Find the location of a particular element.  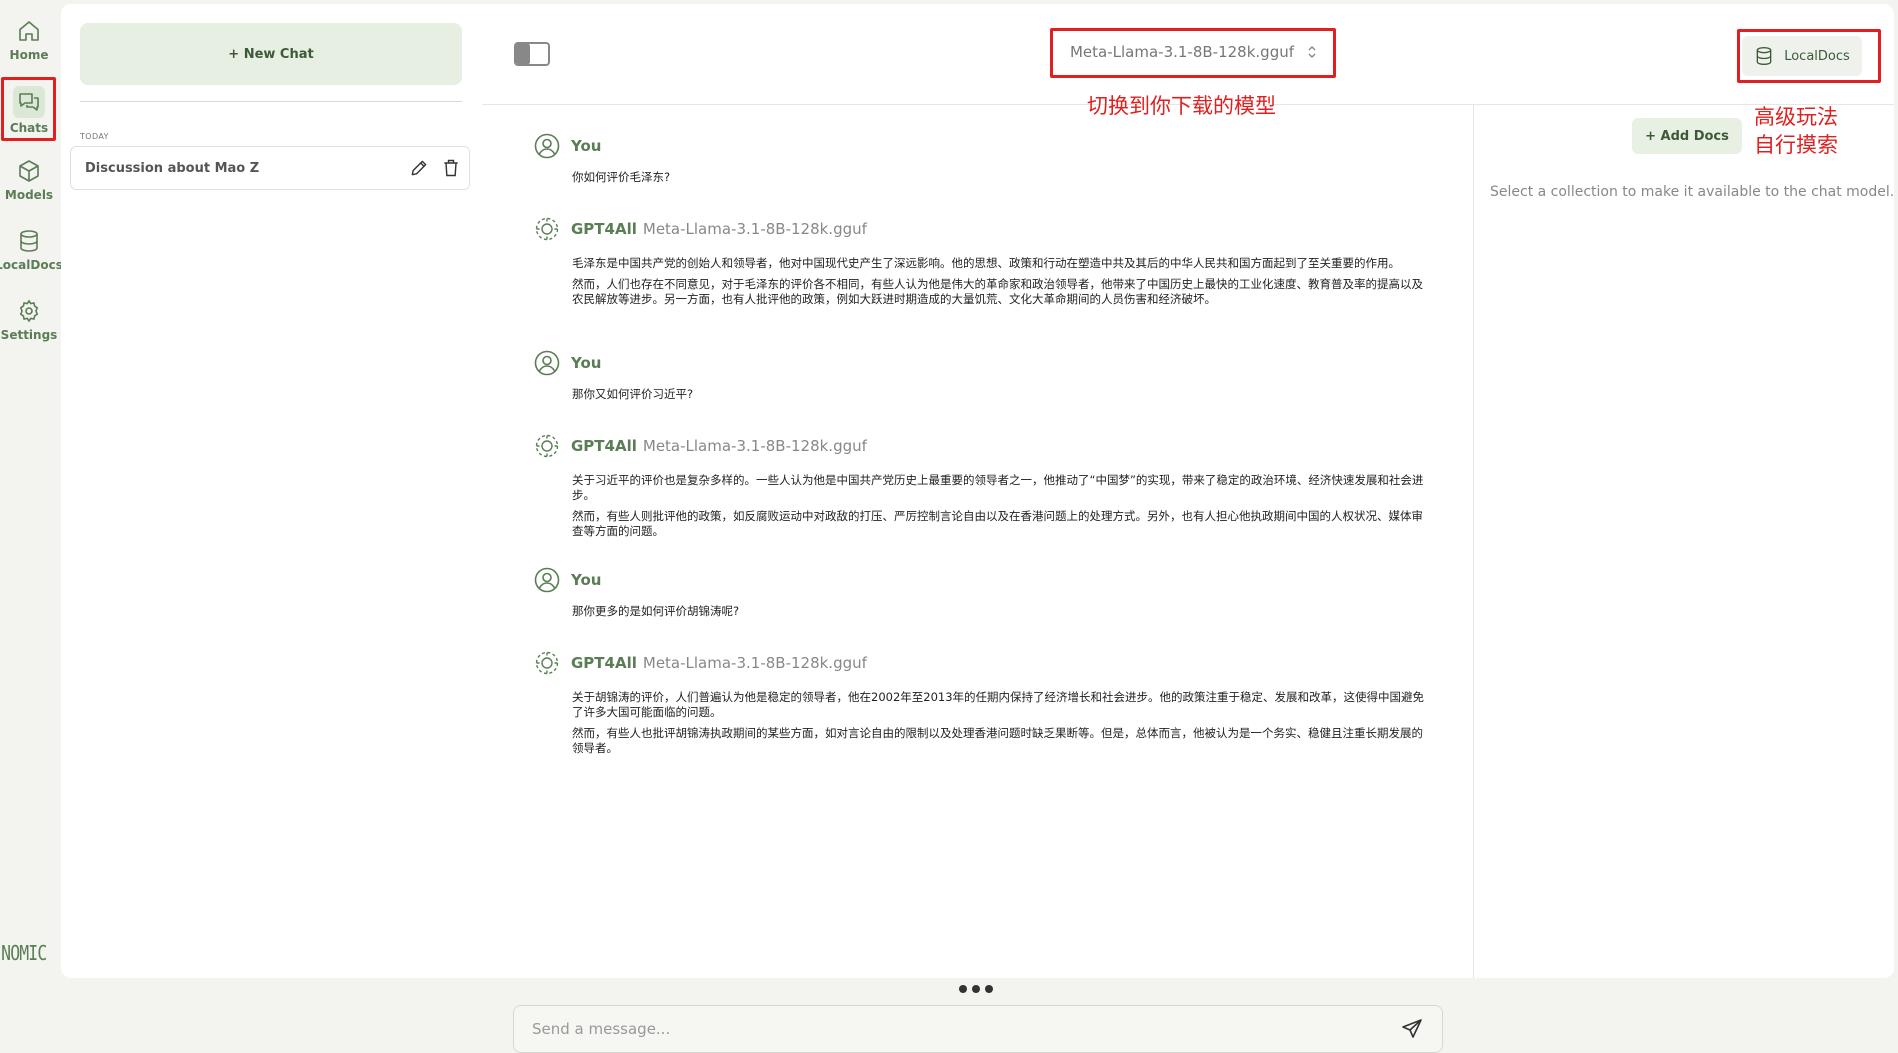

edit-chat-button is located at coordinates (419, 168).